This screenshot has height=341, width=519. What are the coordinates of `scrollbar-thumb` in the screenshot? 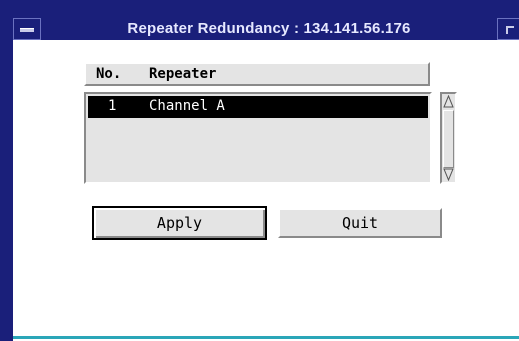 It's located at (448, 139).